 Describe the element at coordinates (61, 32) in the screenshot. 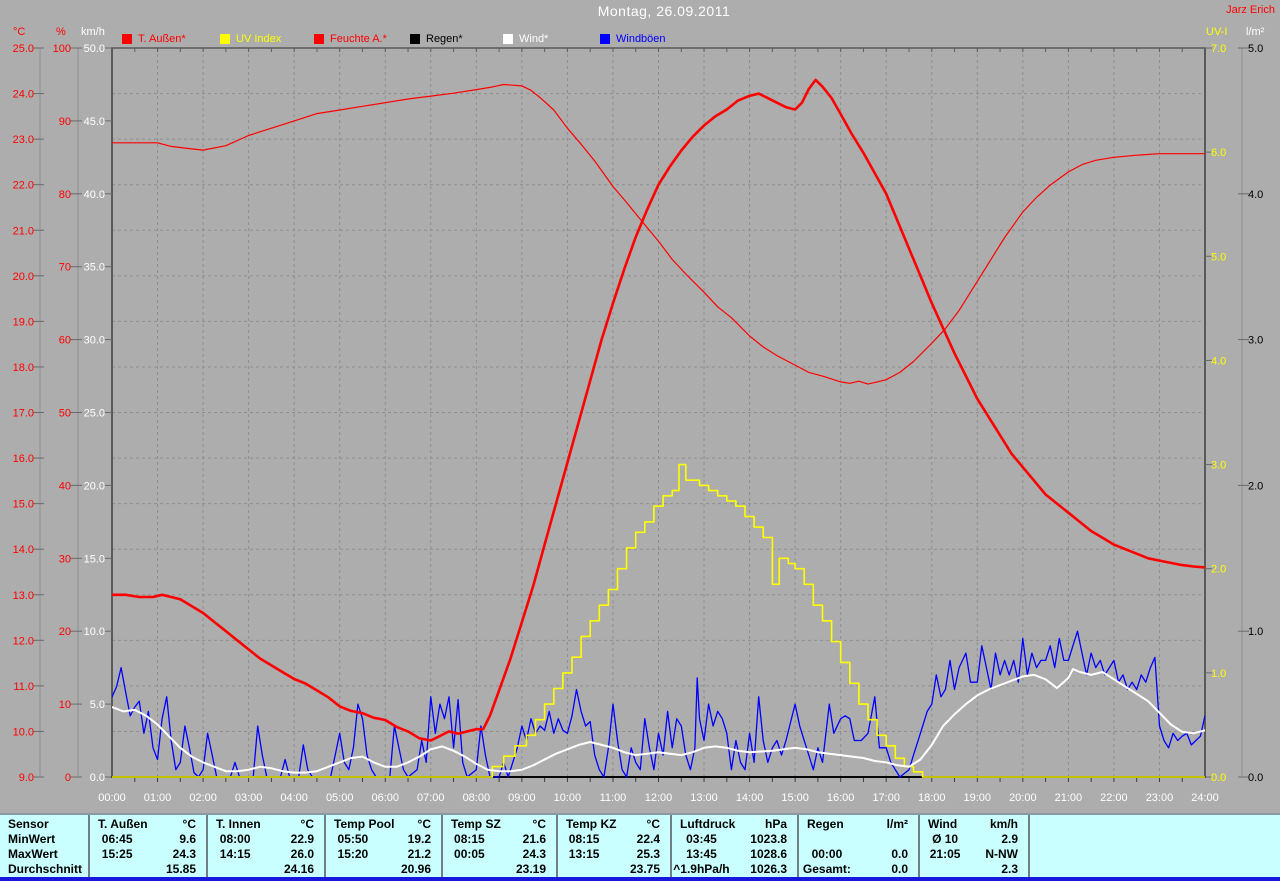

I see `axis-unit-percent: %` at that location.